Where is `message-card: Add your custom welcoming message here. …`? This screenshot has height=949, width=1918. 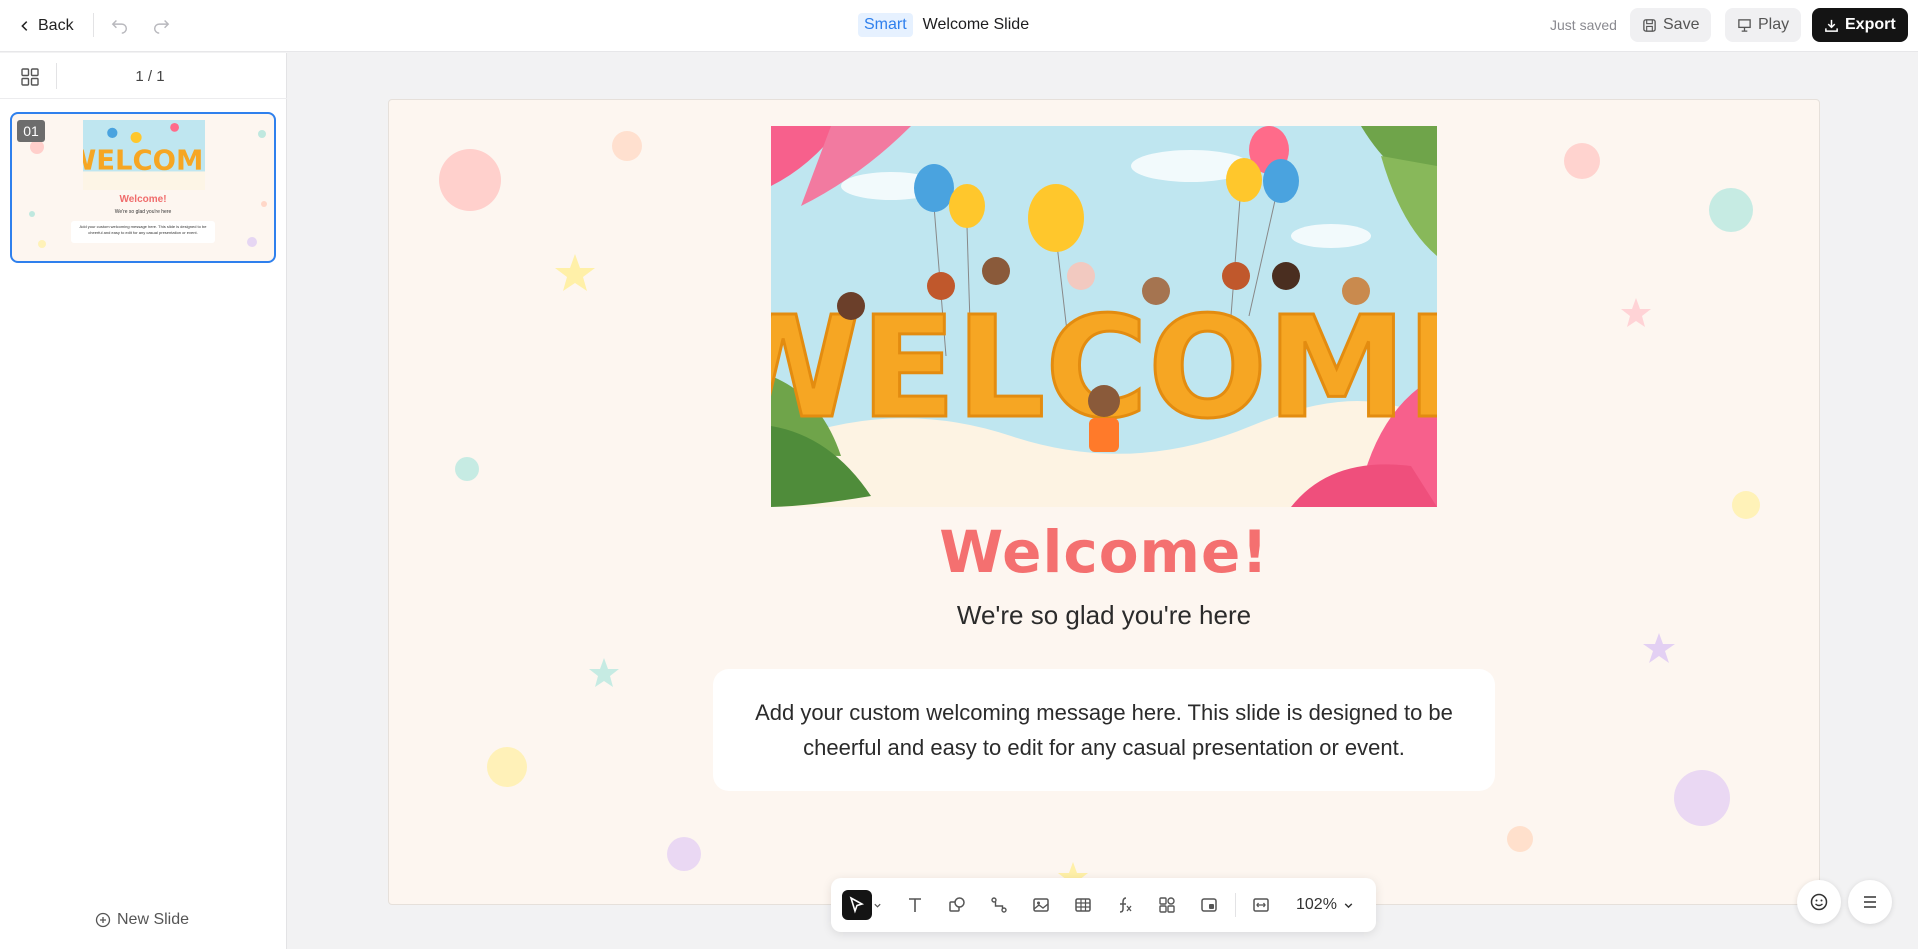
message-card: Add your custom welcoming message here. … is located at coordinates (1104, 730).